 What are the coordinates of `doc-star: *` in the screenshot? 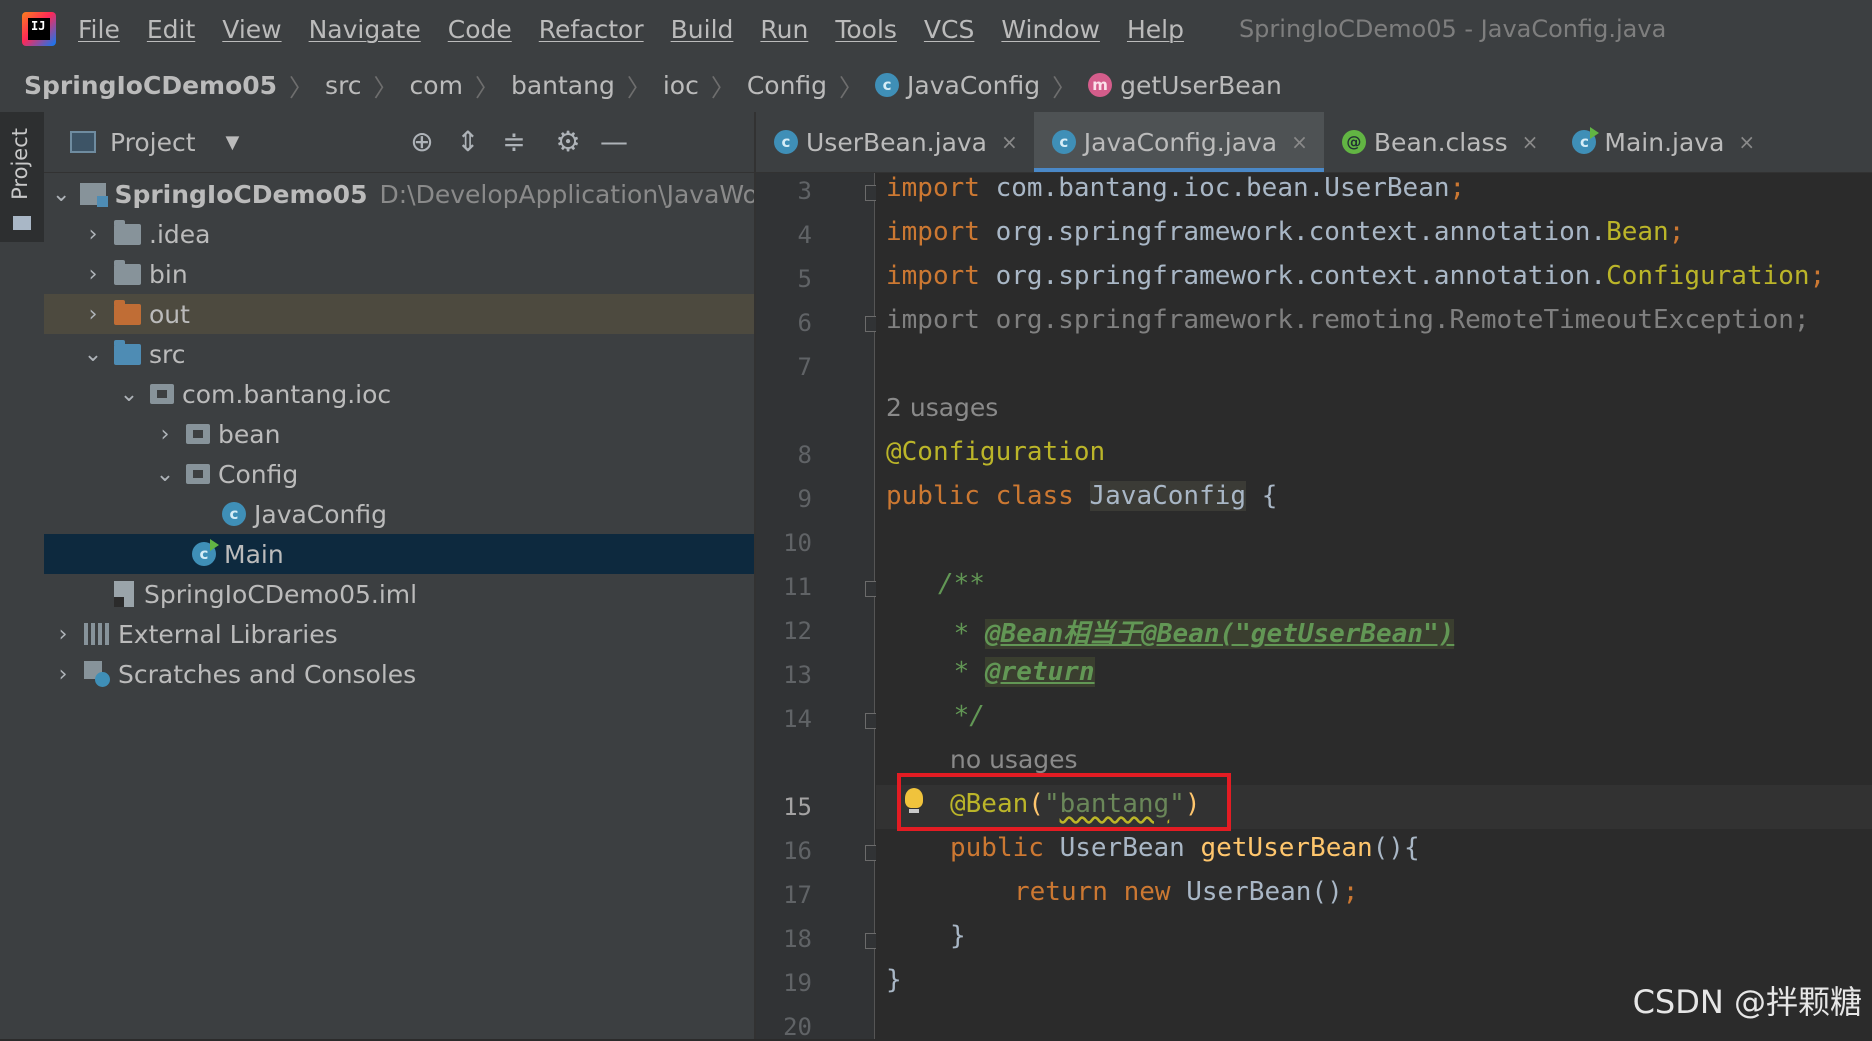 It's located at (961, 672).